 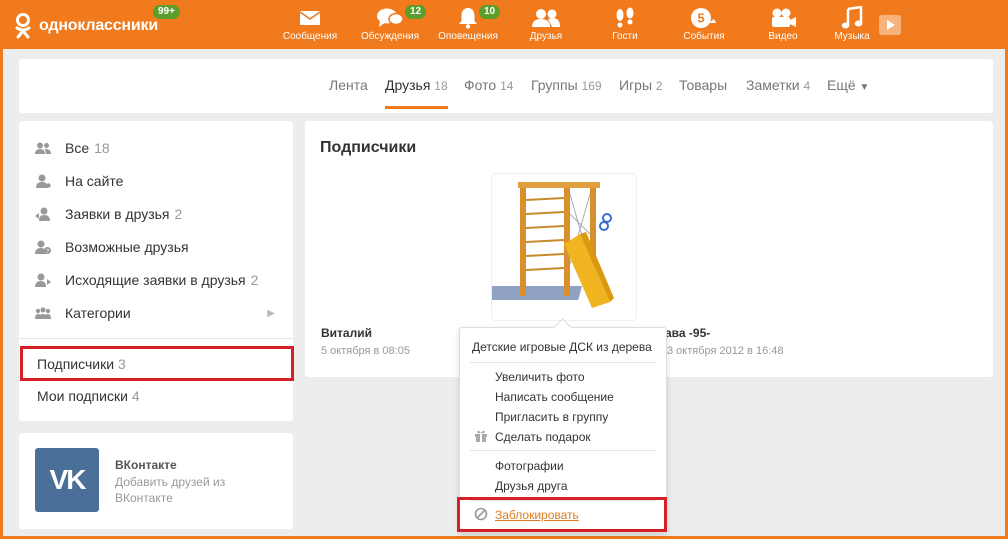 What do you see at coordinates (864, 87) in the screenshot?
I see `chevron-down-icon: ▼` at bounding box center [864, 87].